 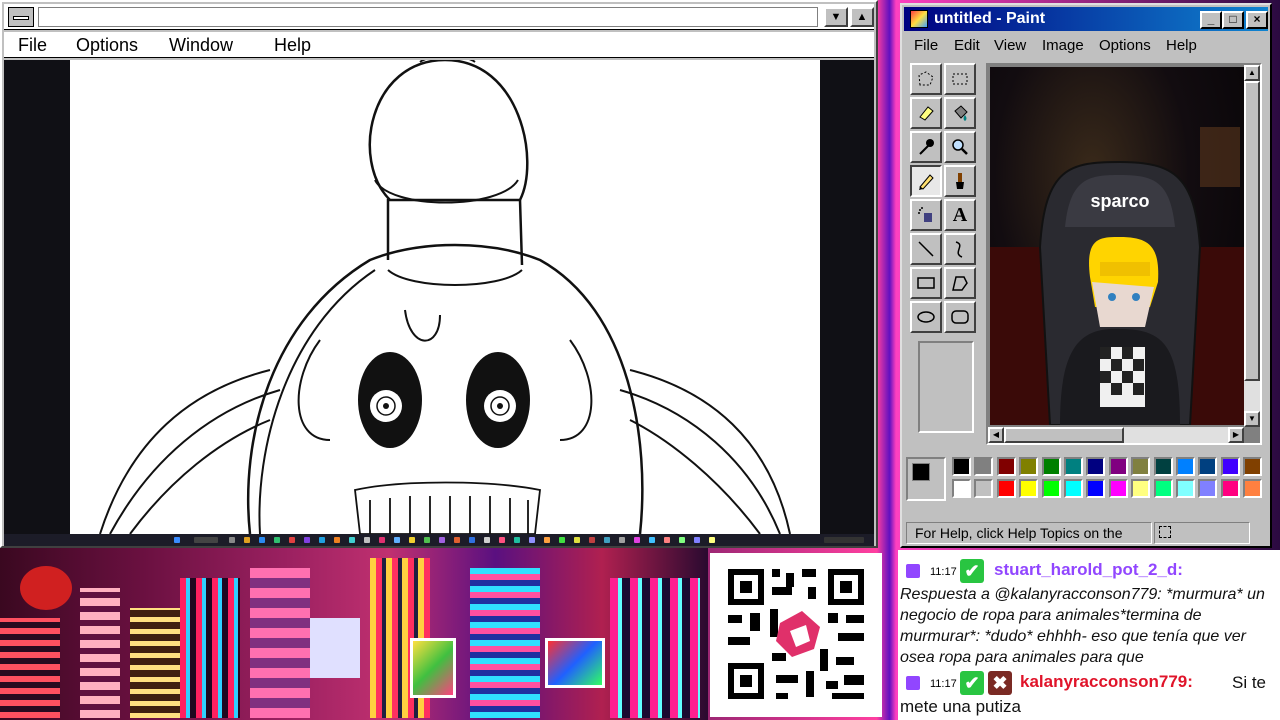 What do you see at coordinates (1252, 73) in the screenshot?
I see `scroll-up-button: ▲` at bounding box center [1252, 73].